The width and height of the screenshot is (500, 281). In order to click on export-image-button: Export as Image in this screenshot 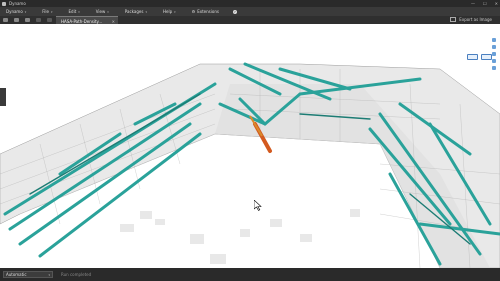, I will do `click(471, 19)`.